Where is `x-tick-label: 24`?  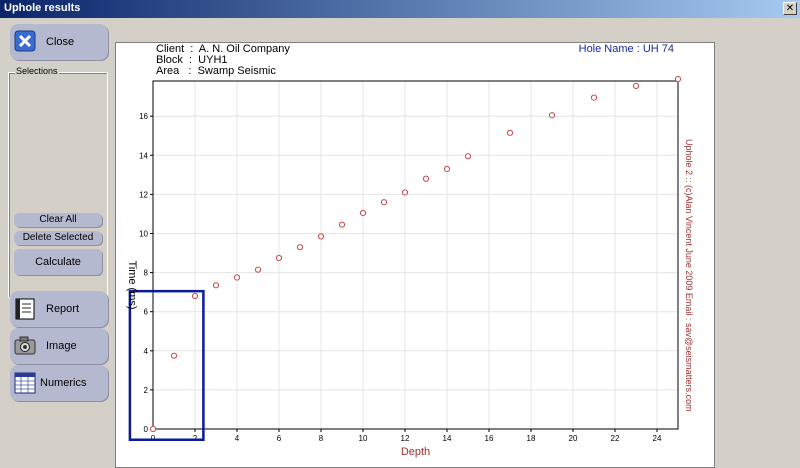
x-tick-label: 24 is located at coordinates (657, 438).